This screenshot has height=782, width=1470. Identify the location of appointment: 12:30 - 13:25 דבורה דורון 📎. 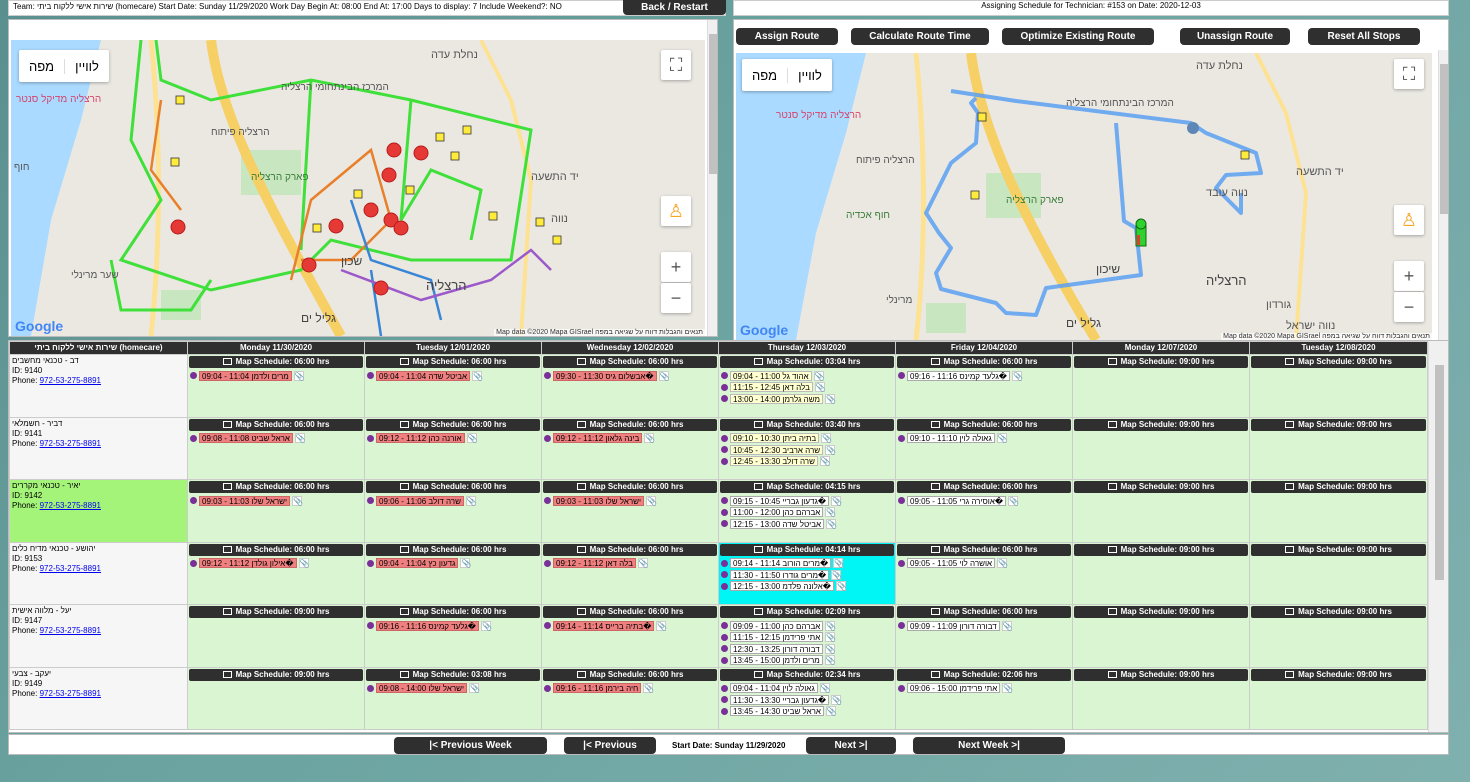
(808, 649).